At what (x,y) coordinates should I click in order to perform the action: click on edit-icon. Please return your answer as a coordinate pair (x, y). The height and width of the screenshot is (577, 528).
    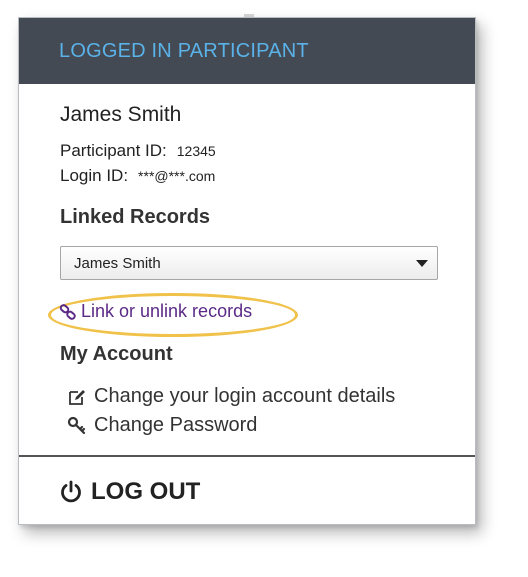
    Looking at the image, I should click on (77, 397).